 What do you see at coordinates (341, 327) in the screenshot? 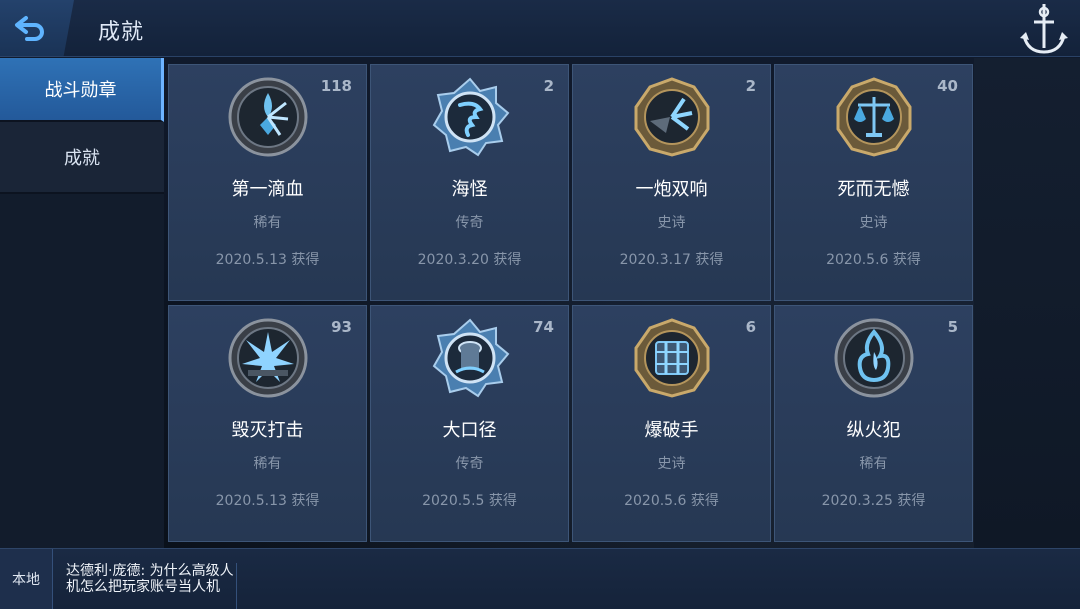
I see `medal-count: 93` at bounding box center [341, 327].